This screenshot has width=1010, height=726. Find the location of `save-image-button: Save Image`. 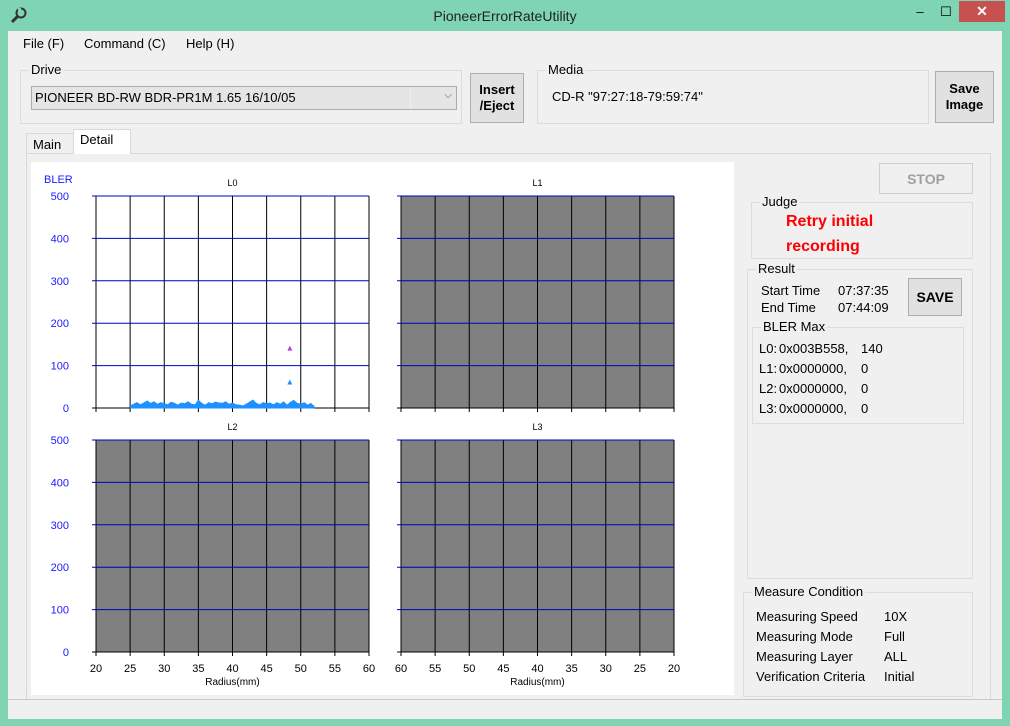

save-image-button: Save Image is located at coordinates (964, 97).